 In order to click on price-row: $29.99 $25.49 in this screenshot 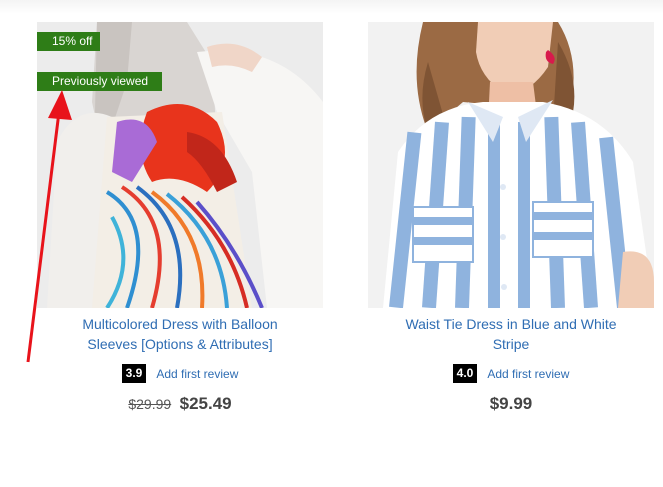, I will do `click(180, 404)`.